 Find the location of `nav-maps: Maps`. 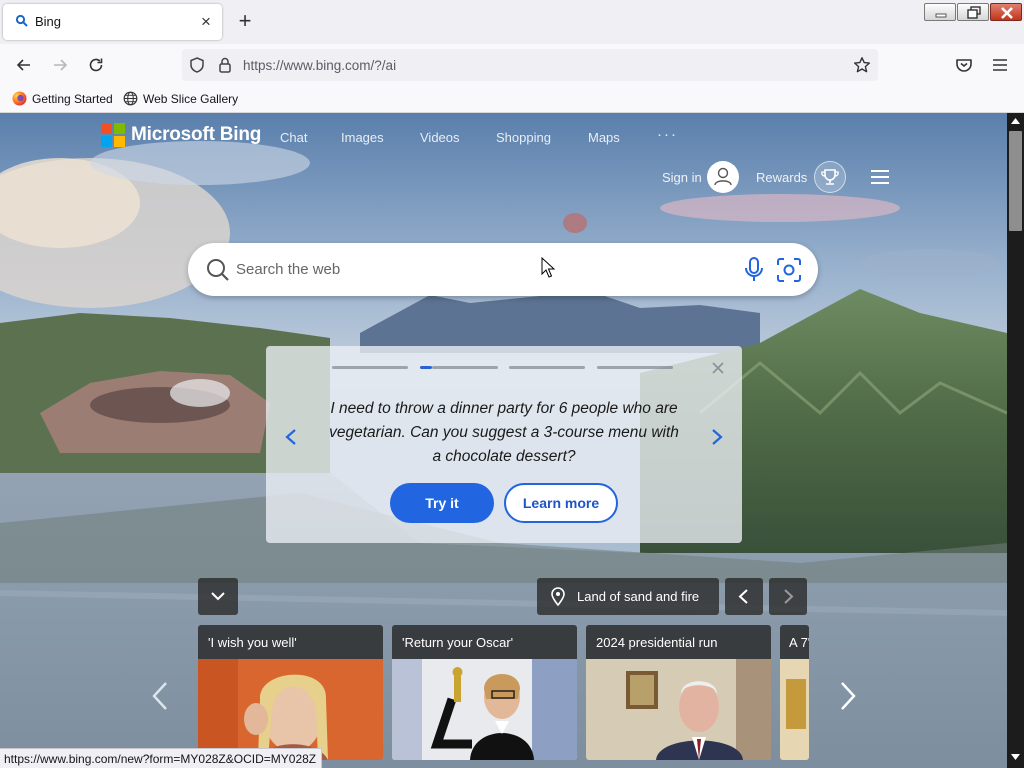

nav-maps: Maps is located at coordinates (604, 137).